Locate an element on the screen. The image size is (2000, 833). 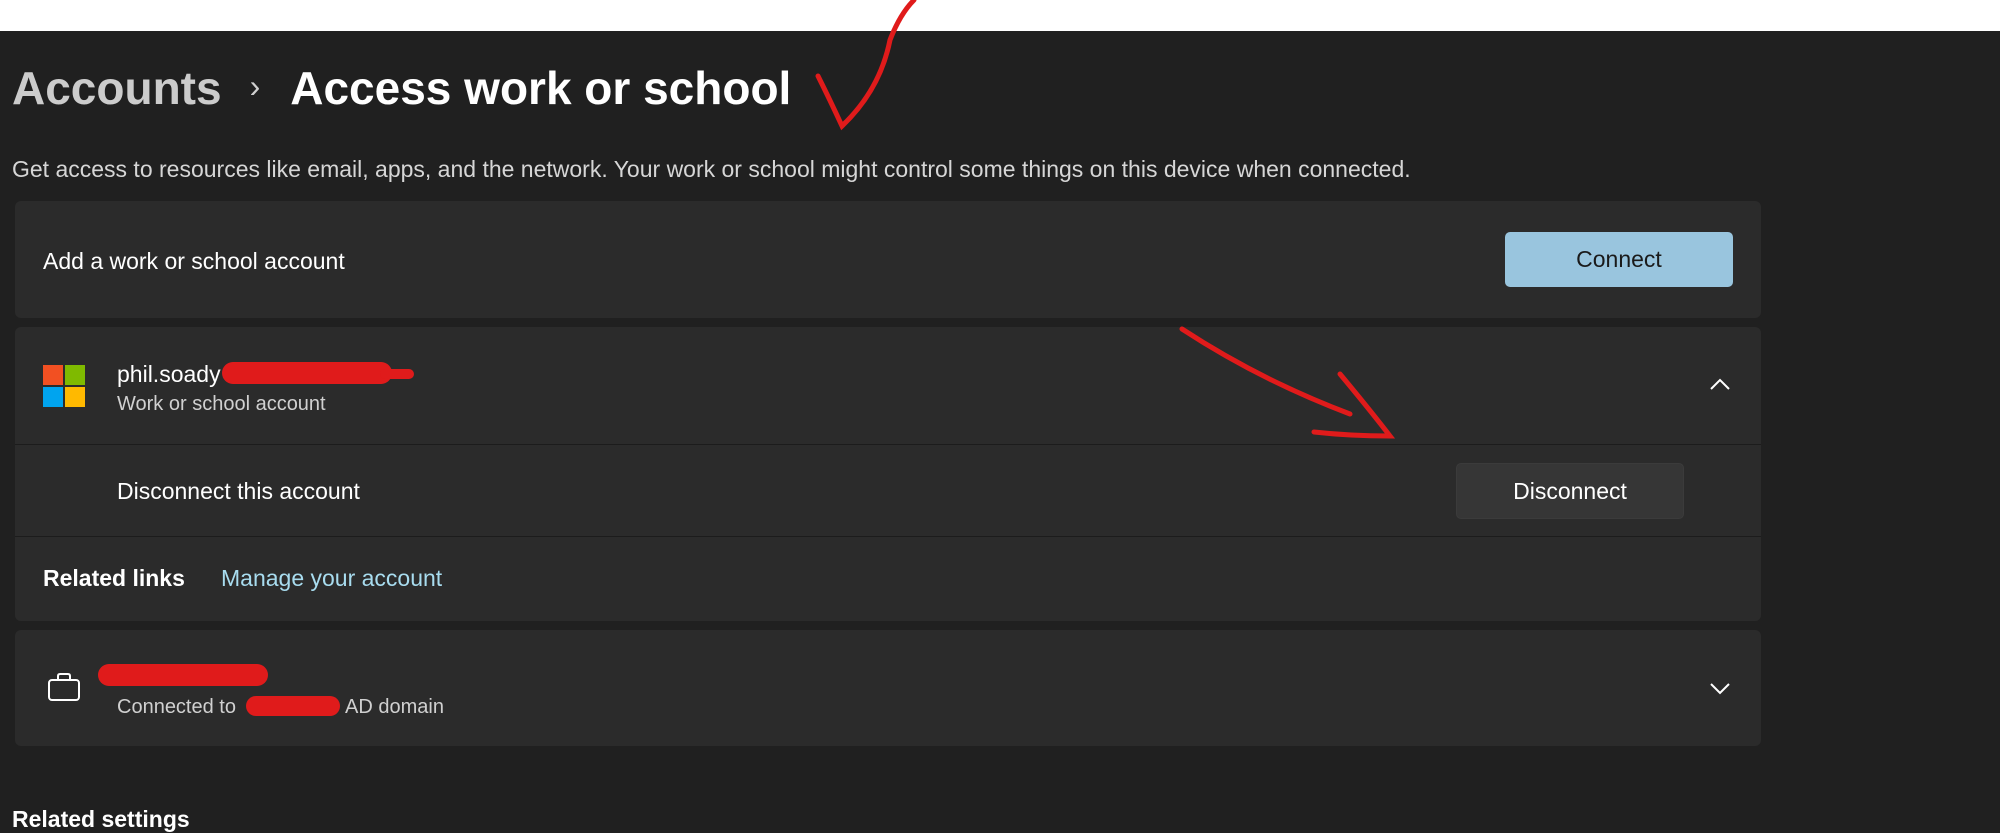
annotation-checkmark is located at coordinates (866, 65).